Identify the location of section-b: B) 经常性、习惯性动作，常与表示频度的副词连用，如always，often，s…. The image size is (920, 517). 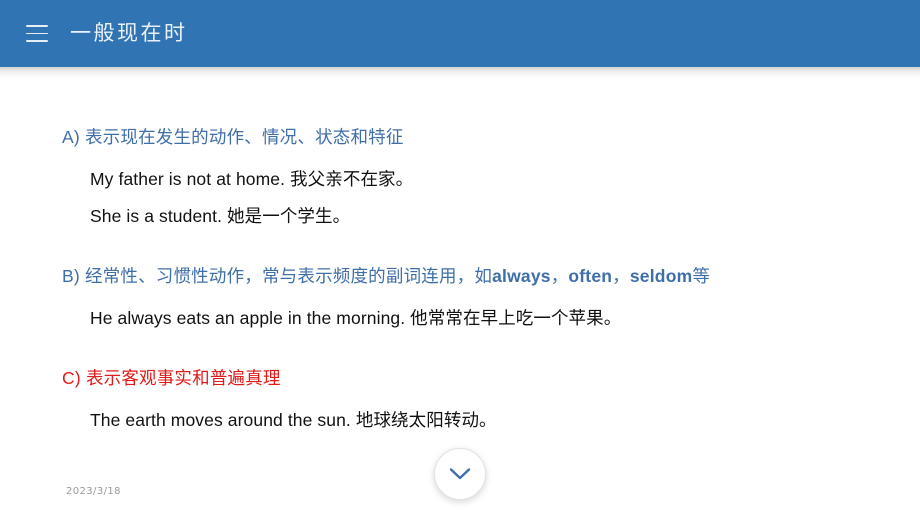
(386, 297).